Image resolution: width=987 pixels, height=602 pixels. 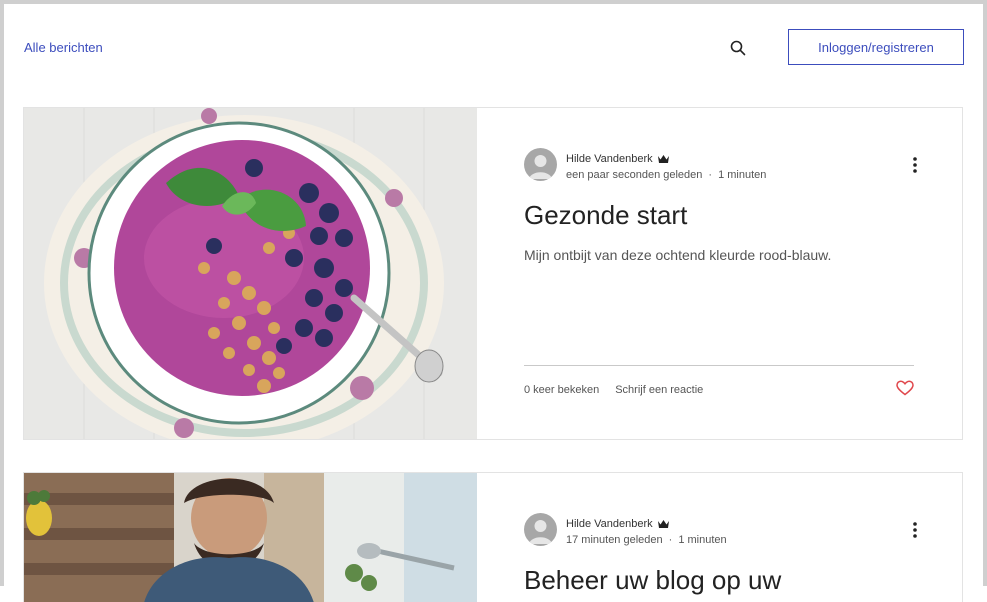 What do you see at coordinates (614, 540) in the screenshot?
I see `post-time: 17 minuten geleden` at bounding box center [614, 540].